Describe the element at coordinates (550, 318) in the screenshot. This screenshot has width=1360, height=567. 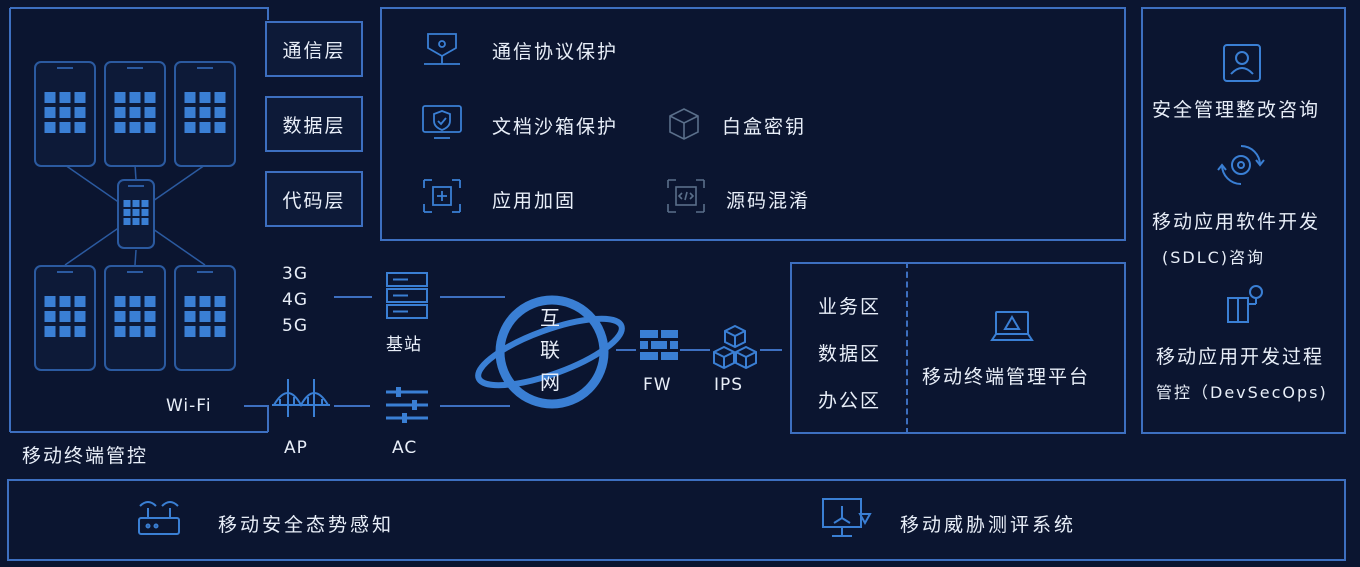
I see `internet-char-1: 互` at that location.